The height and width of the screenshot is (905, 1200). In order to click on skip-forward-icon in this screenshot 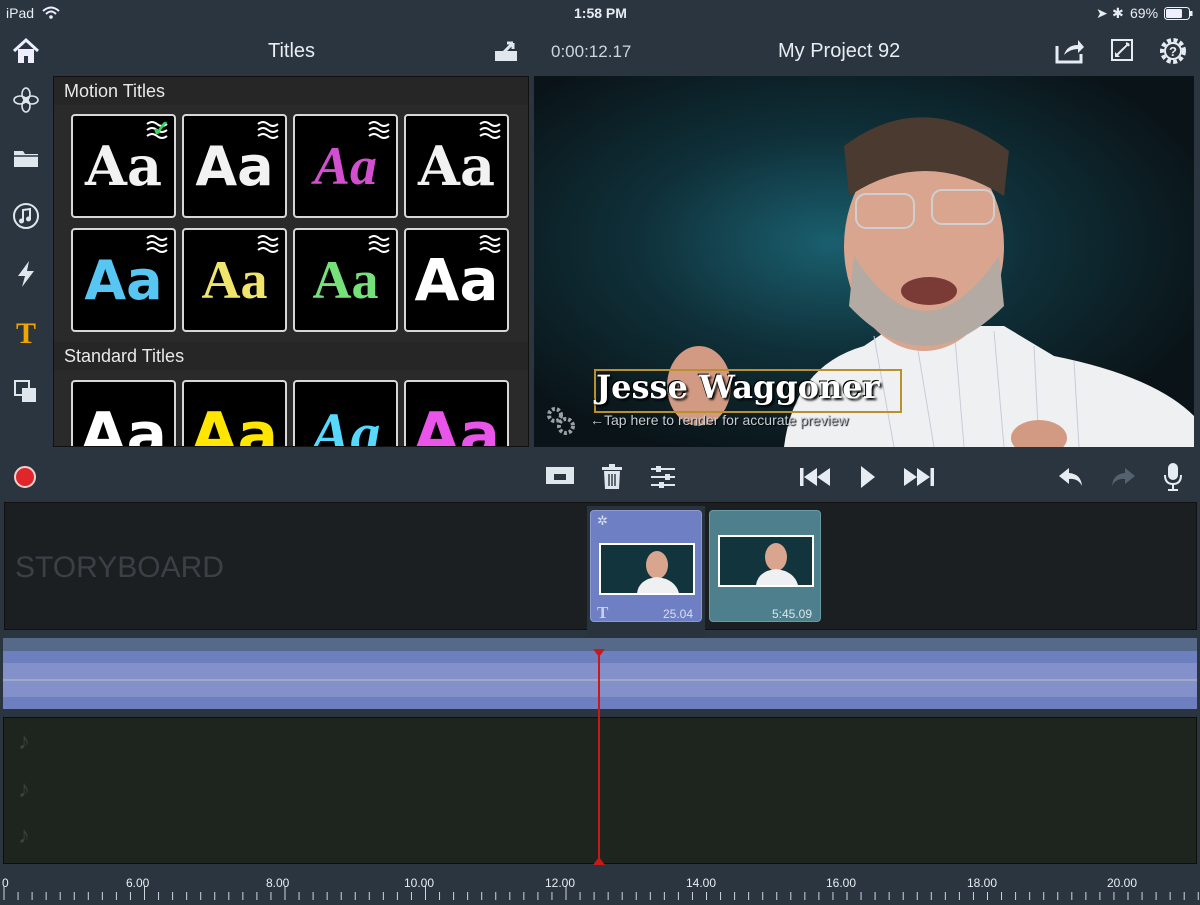, I will do `click(918, 477)`.